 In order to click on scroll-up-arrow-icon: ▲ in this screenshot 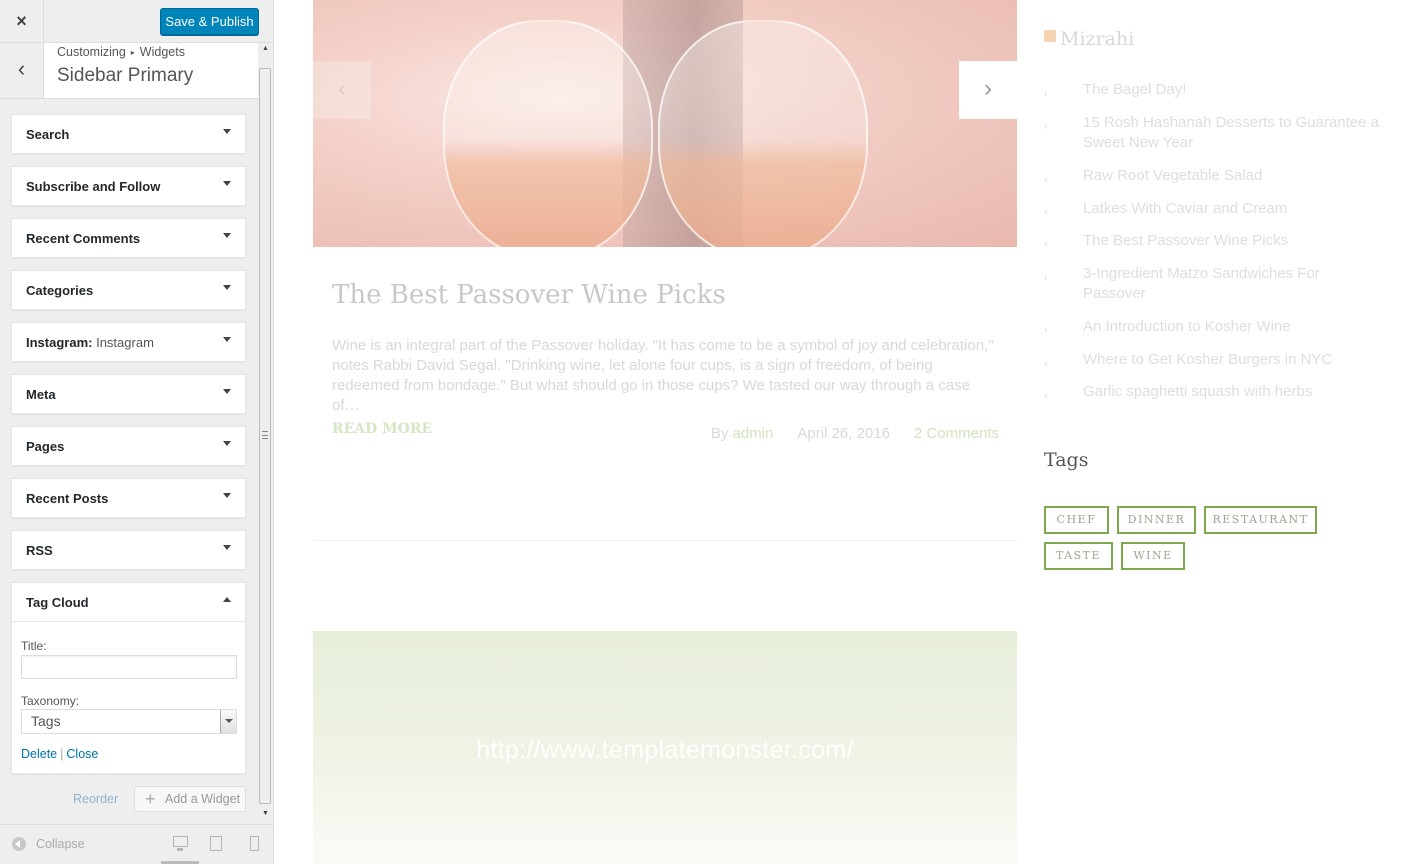, I will do `click(265, 51)`.